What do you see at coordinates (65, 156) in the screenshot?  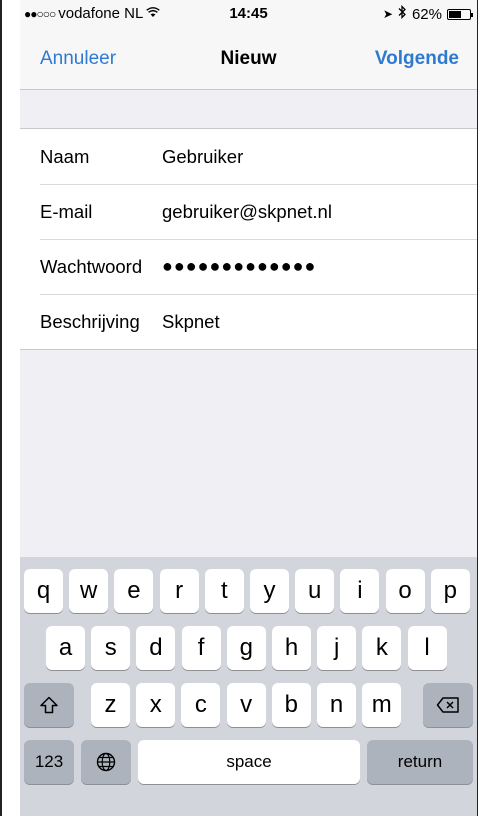 I see `name-label: Naam` at bounding box center [65, 156].